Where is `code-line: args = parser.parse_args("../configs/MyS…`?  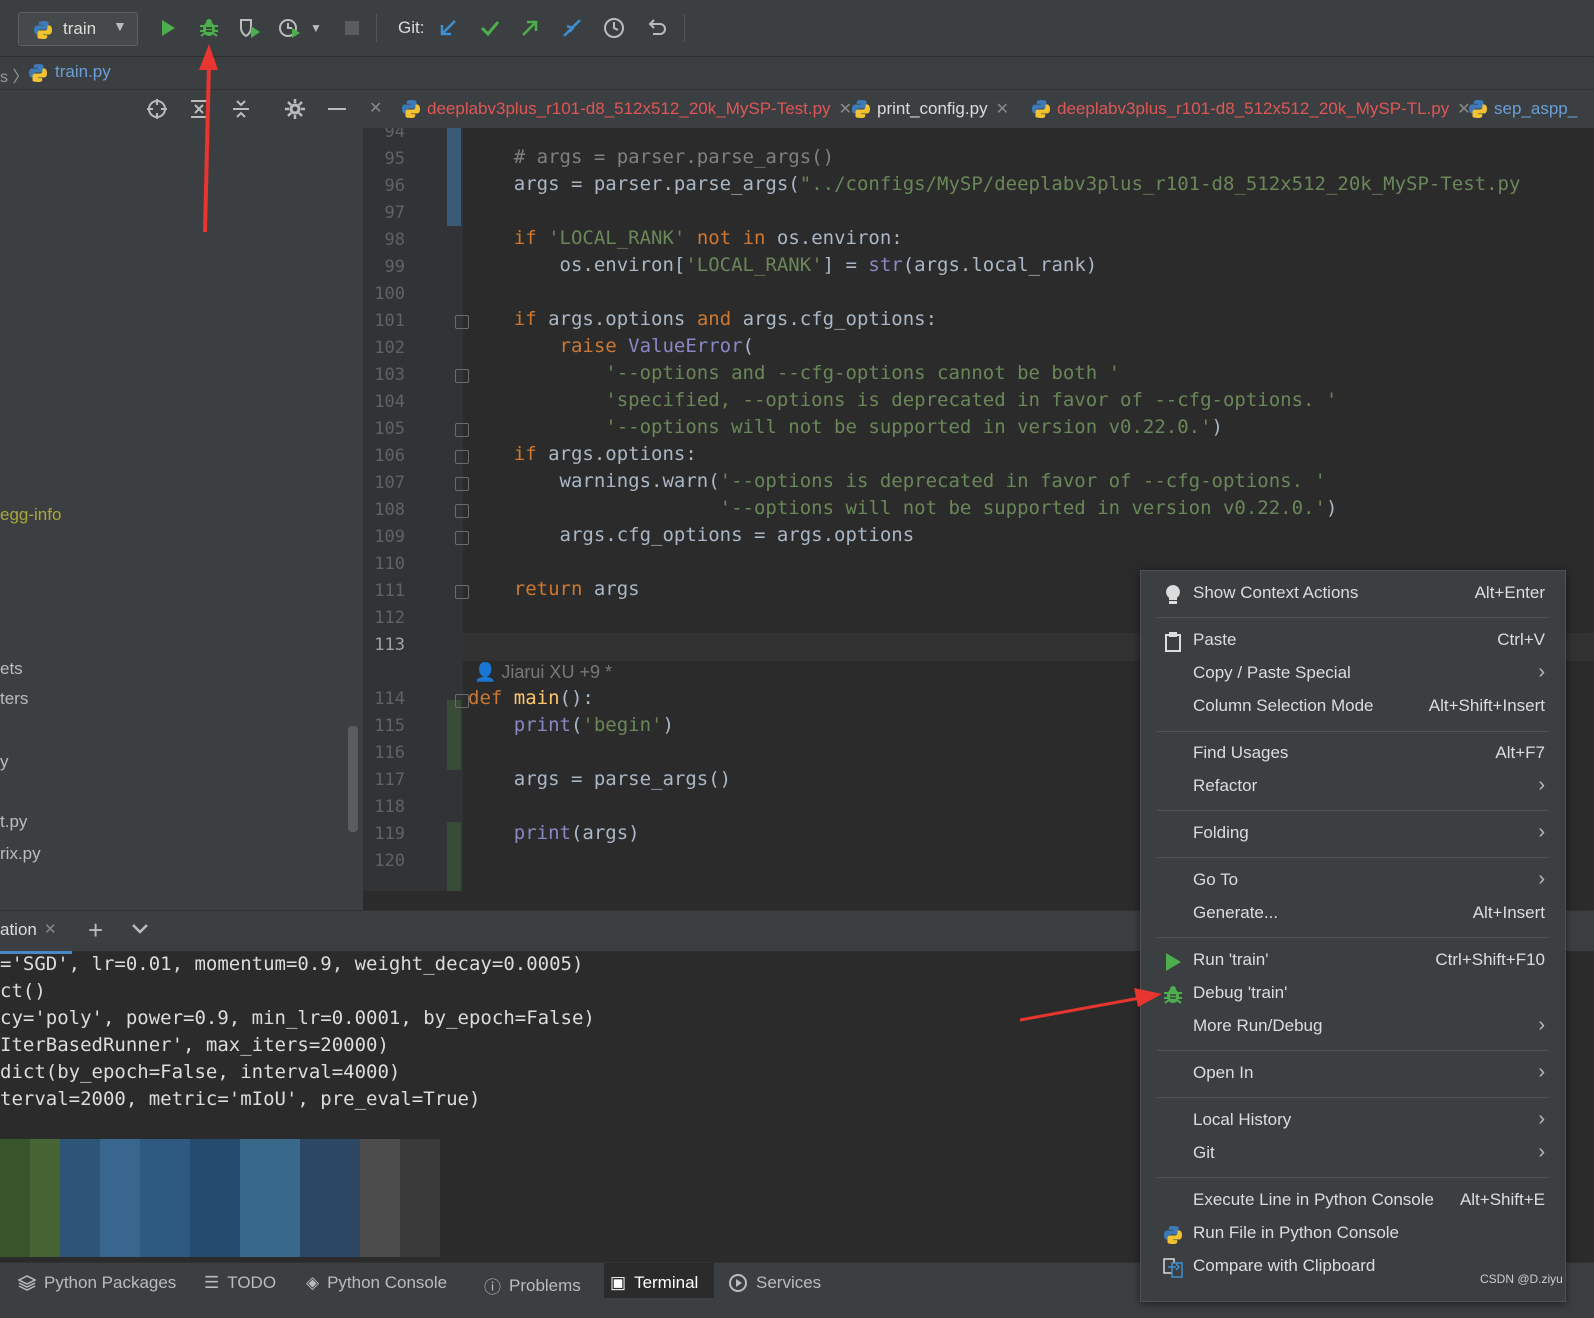 code-line: args = parser.parse_args("../configs/MyS… is located at coordinates (1017, 184).